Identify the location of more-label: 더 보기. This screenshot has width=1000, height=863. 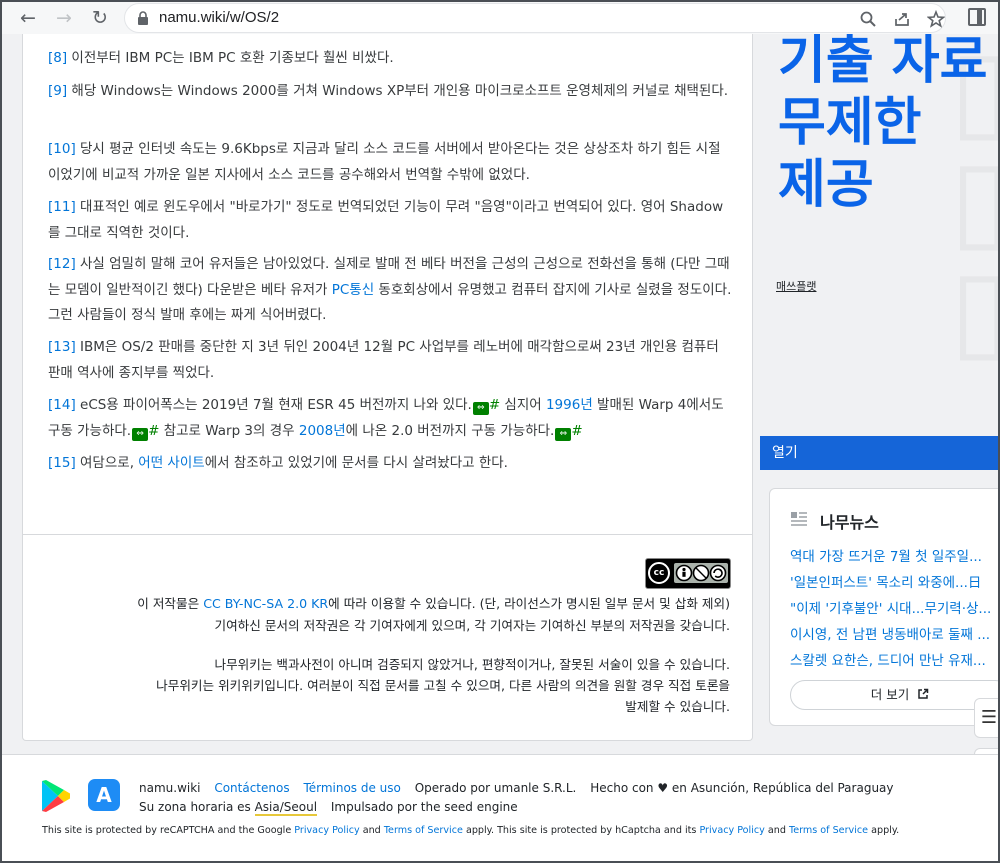
(890, 694).